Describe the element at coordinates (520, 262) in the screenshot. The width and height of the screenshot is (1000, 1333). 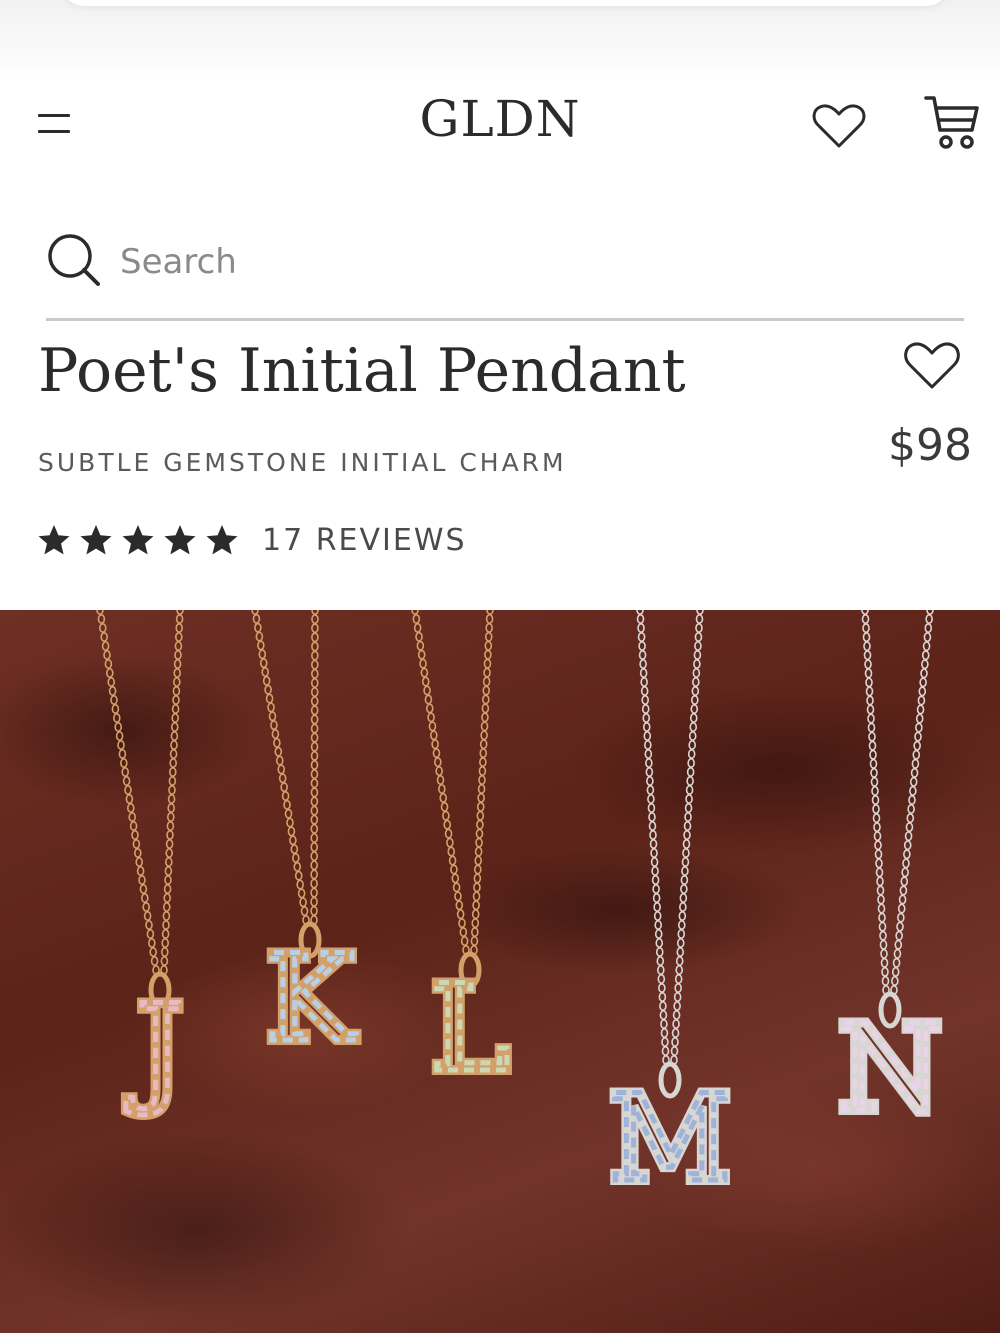
I see `search-input` at that location.